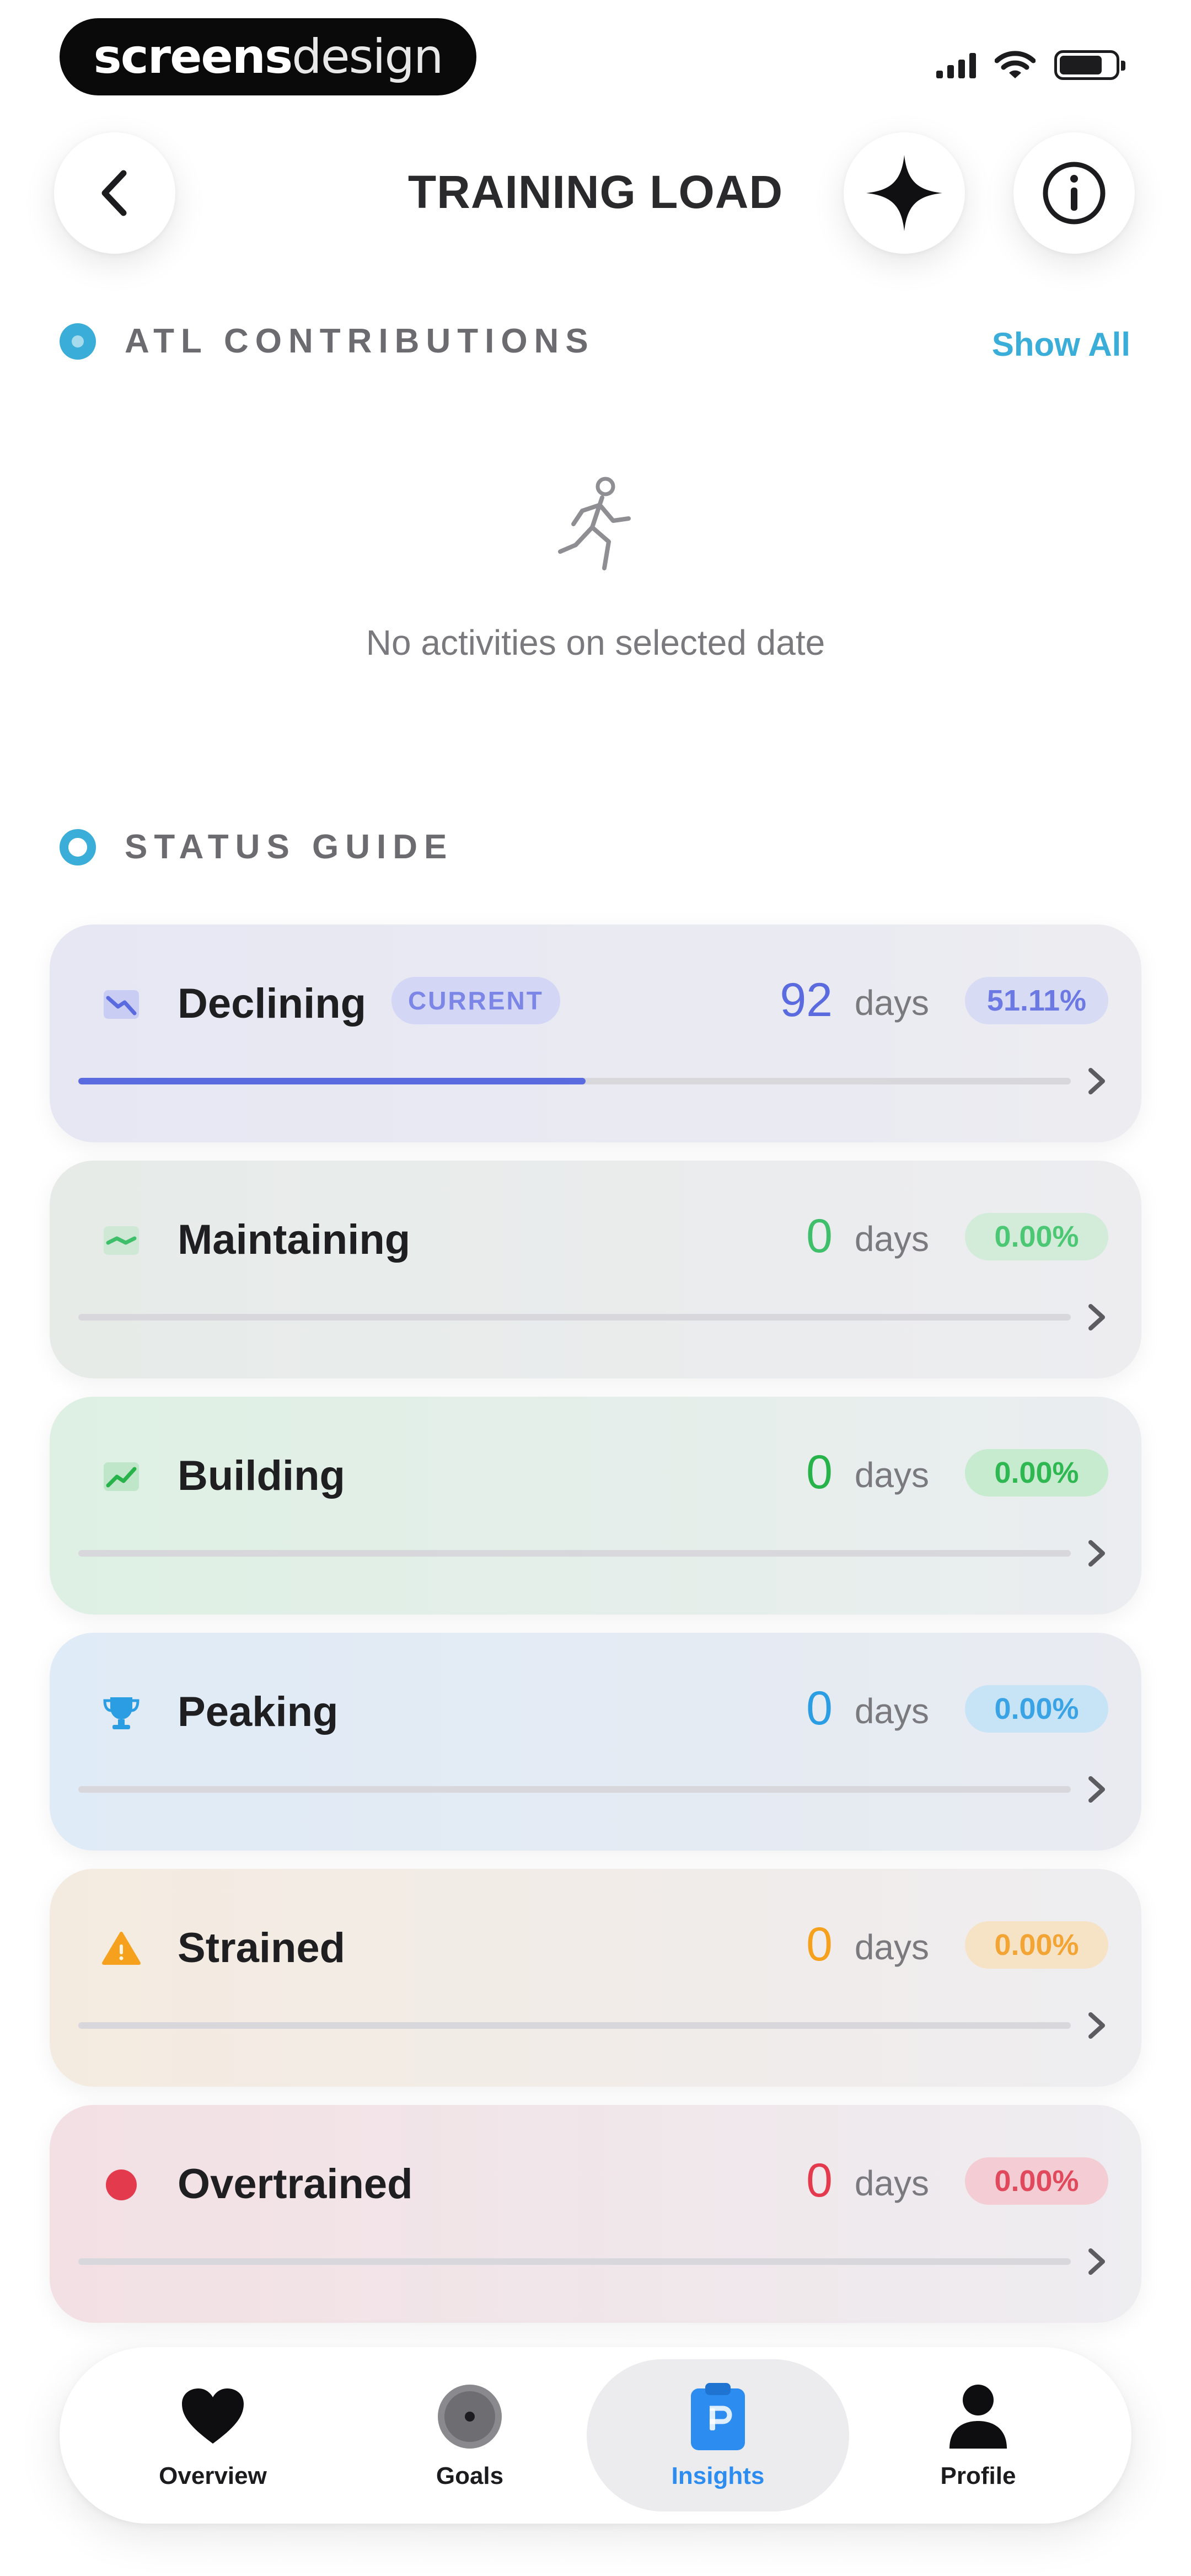 This screenshot has width=1191, height=2576. Describe the element at coordinates (332, 1081) in the screenshot. I see `progress-fill` at that location.